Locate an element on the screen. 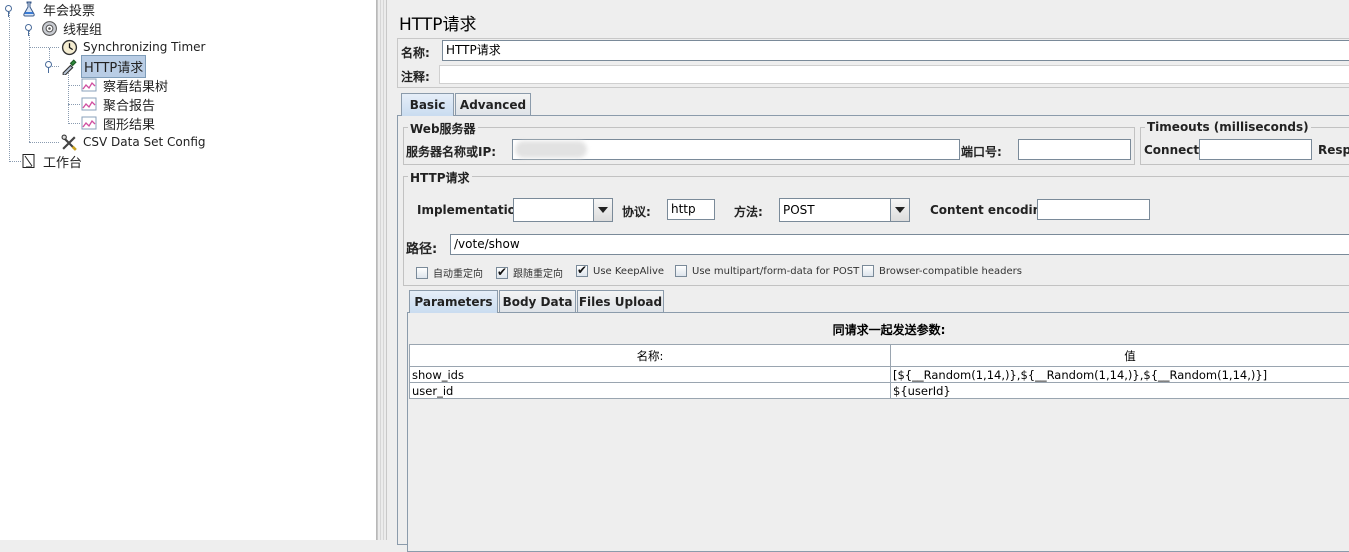 This screenshot has width=1349, height=552. name-label: 名称: is located at coordinates (415, 52).